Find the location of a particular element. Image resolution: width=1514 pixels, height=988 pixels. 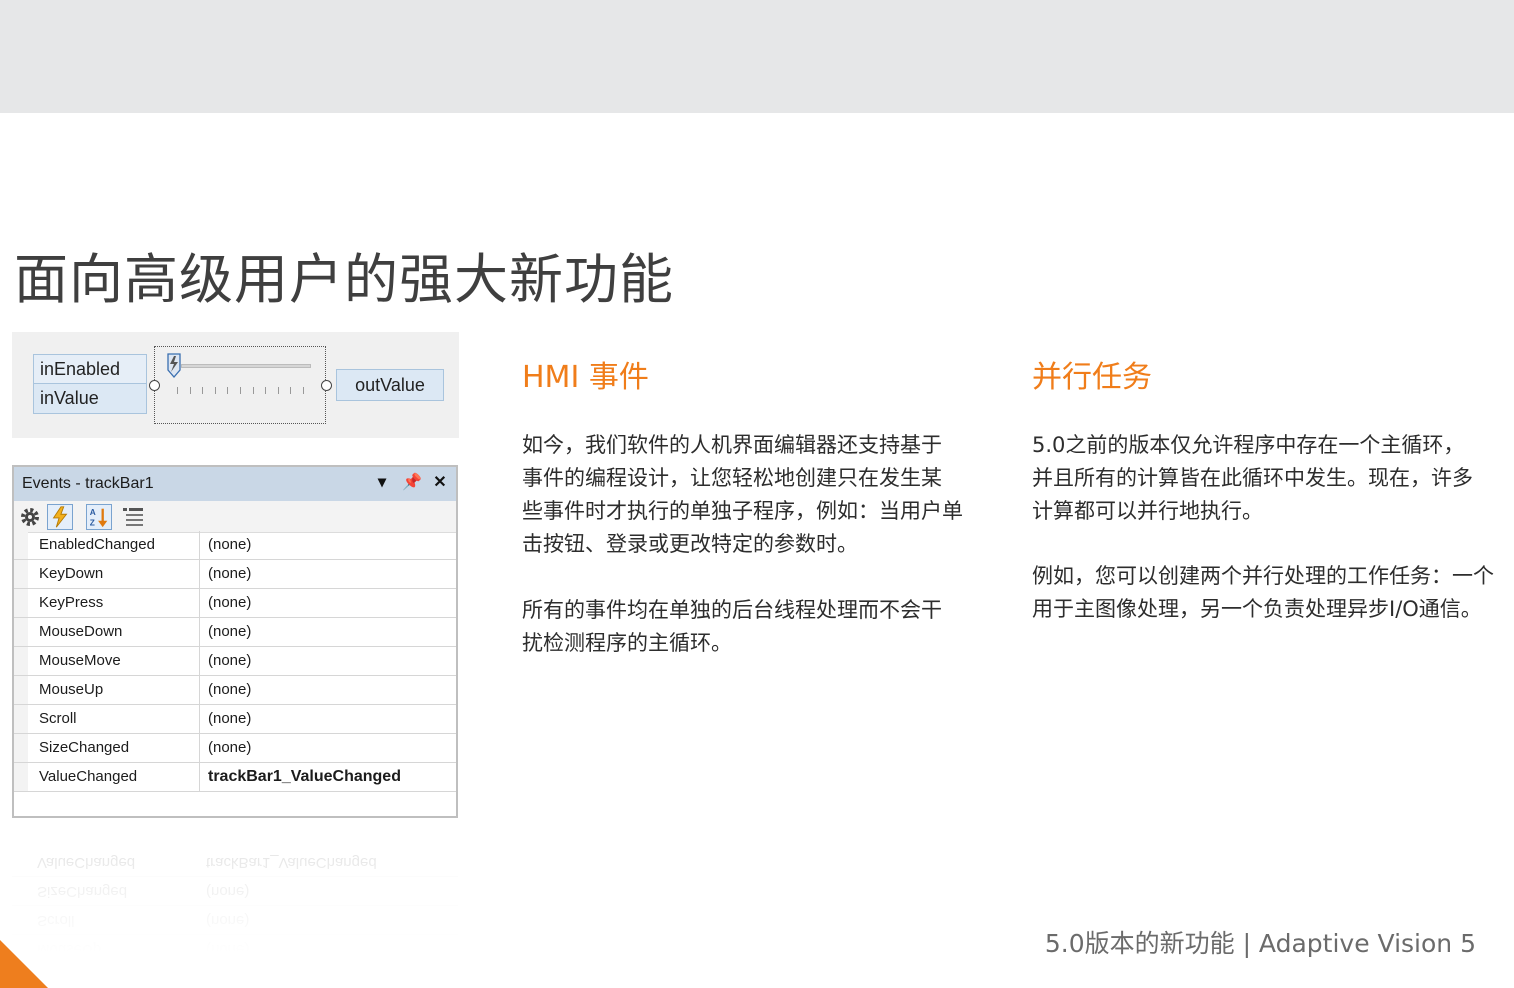

reflection-fade is located at coordinates (235, 893).